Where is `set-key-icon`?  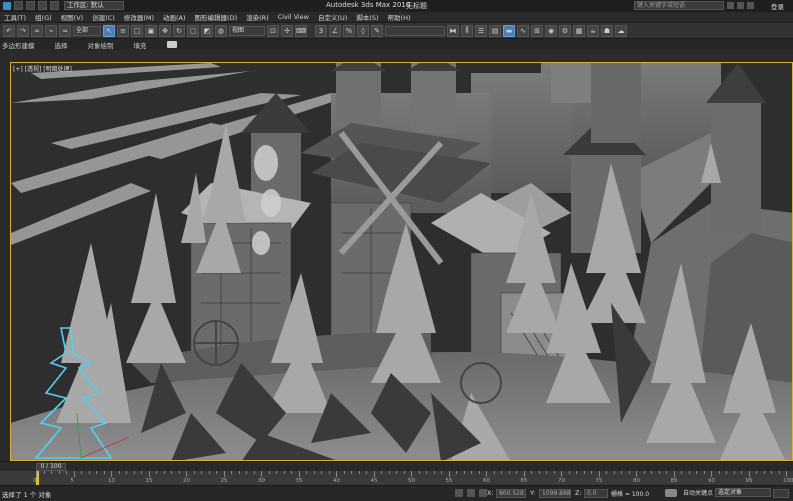
set-key-icon is located at coordinates (671, 493).